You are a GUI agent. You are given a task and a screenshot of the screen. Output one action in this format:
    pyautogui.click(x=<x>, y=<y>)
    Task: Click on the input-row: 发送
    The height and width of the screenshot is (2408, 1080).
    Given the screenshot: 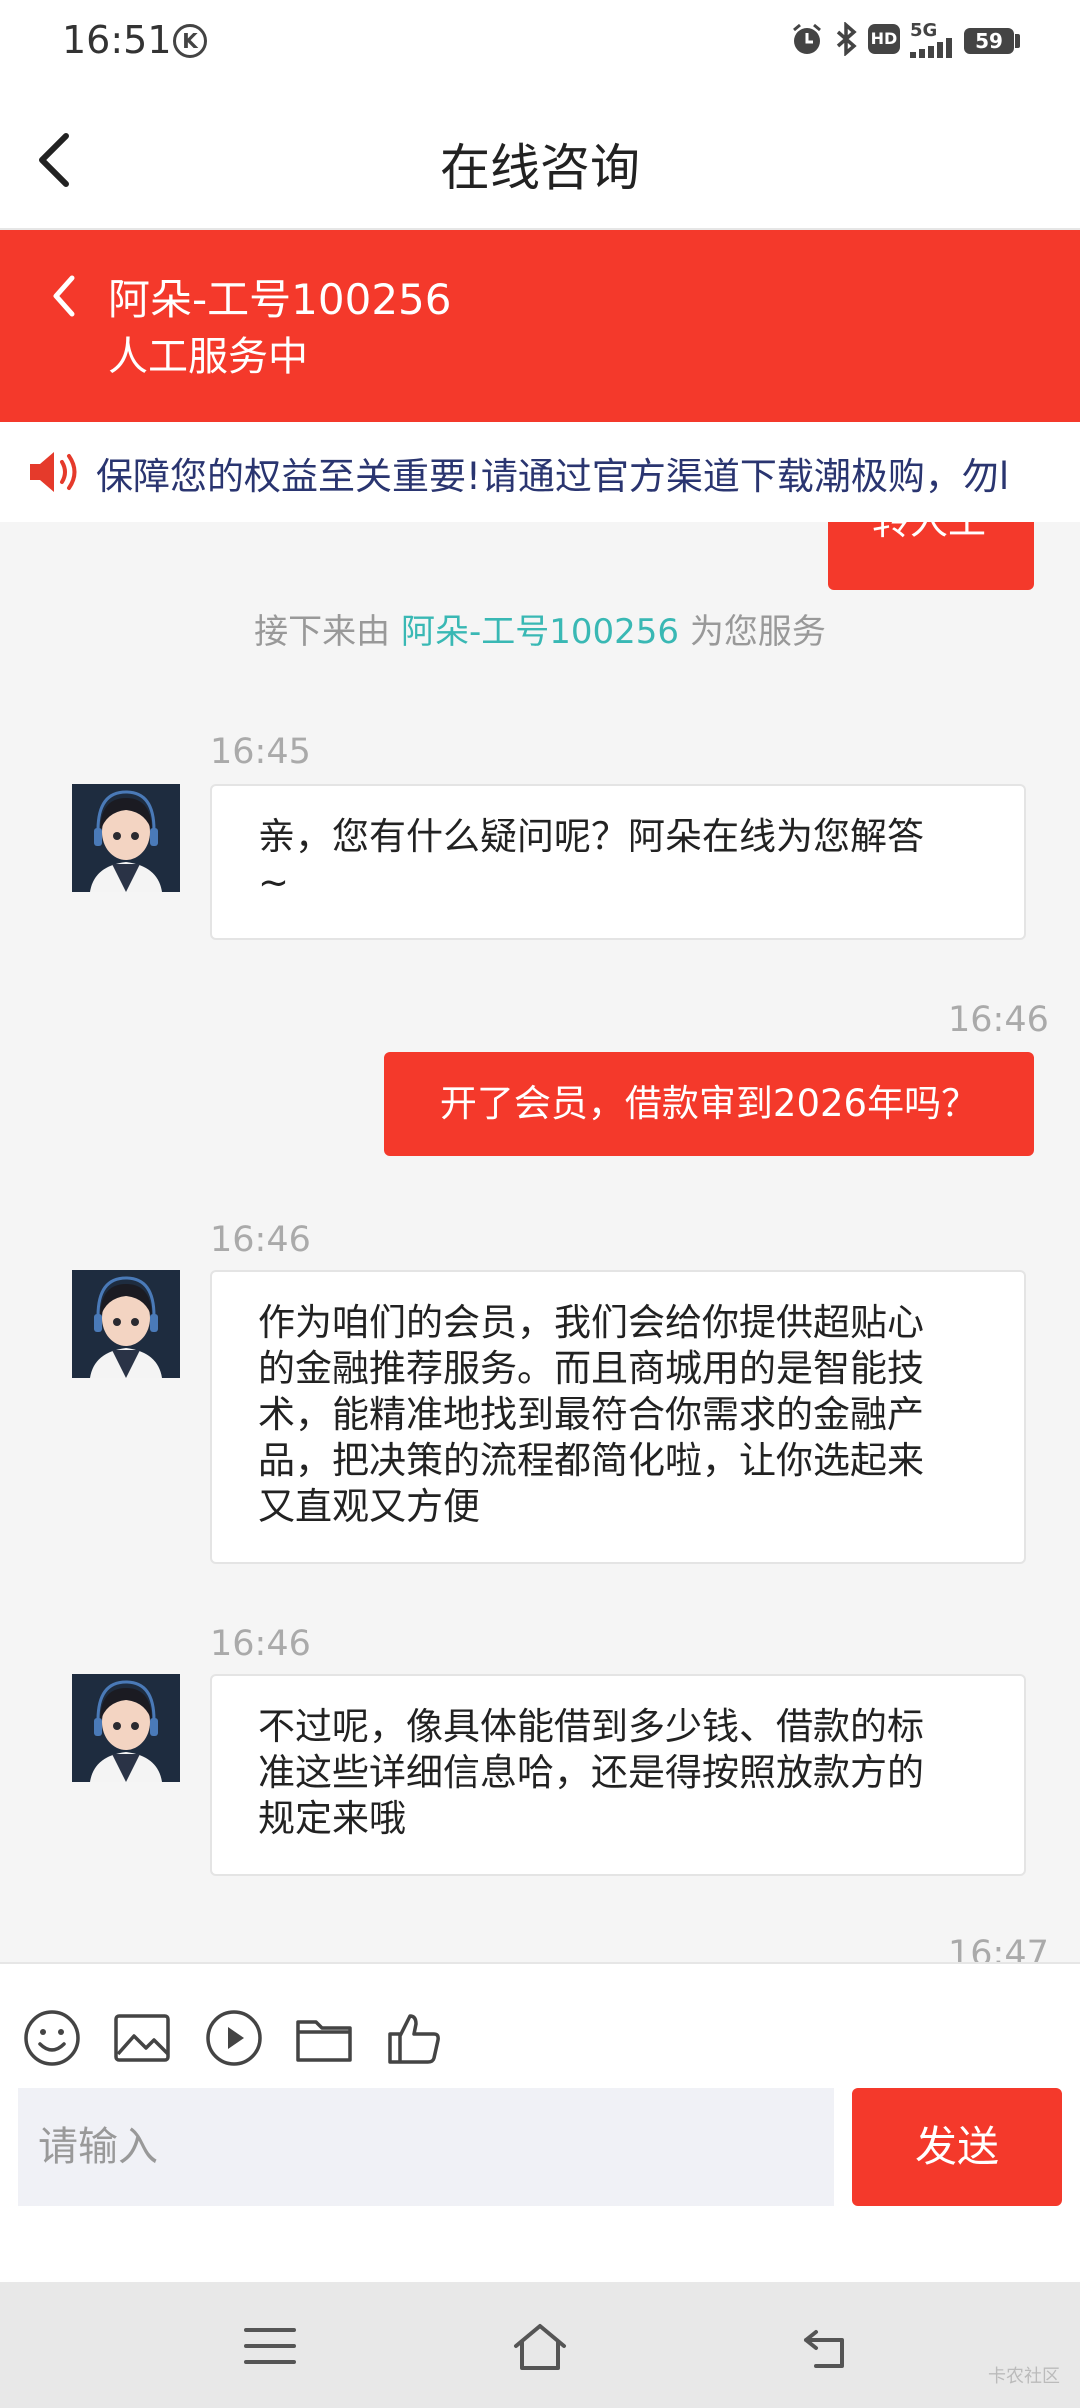 What is the action you would take?
    pyautogui.click(x=540, y=2185)
    